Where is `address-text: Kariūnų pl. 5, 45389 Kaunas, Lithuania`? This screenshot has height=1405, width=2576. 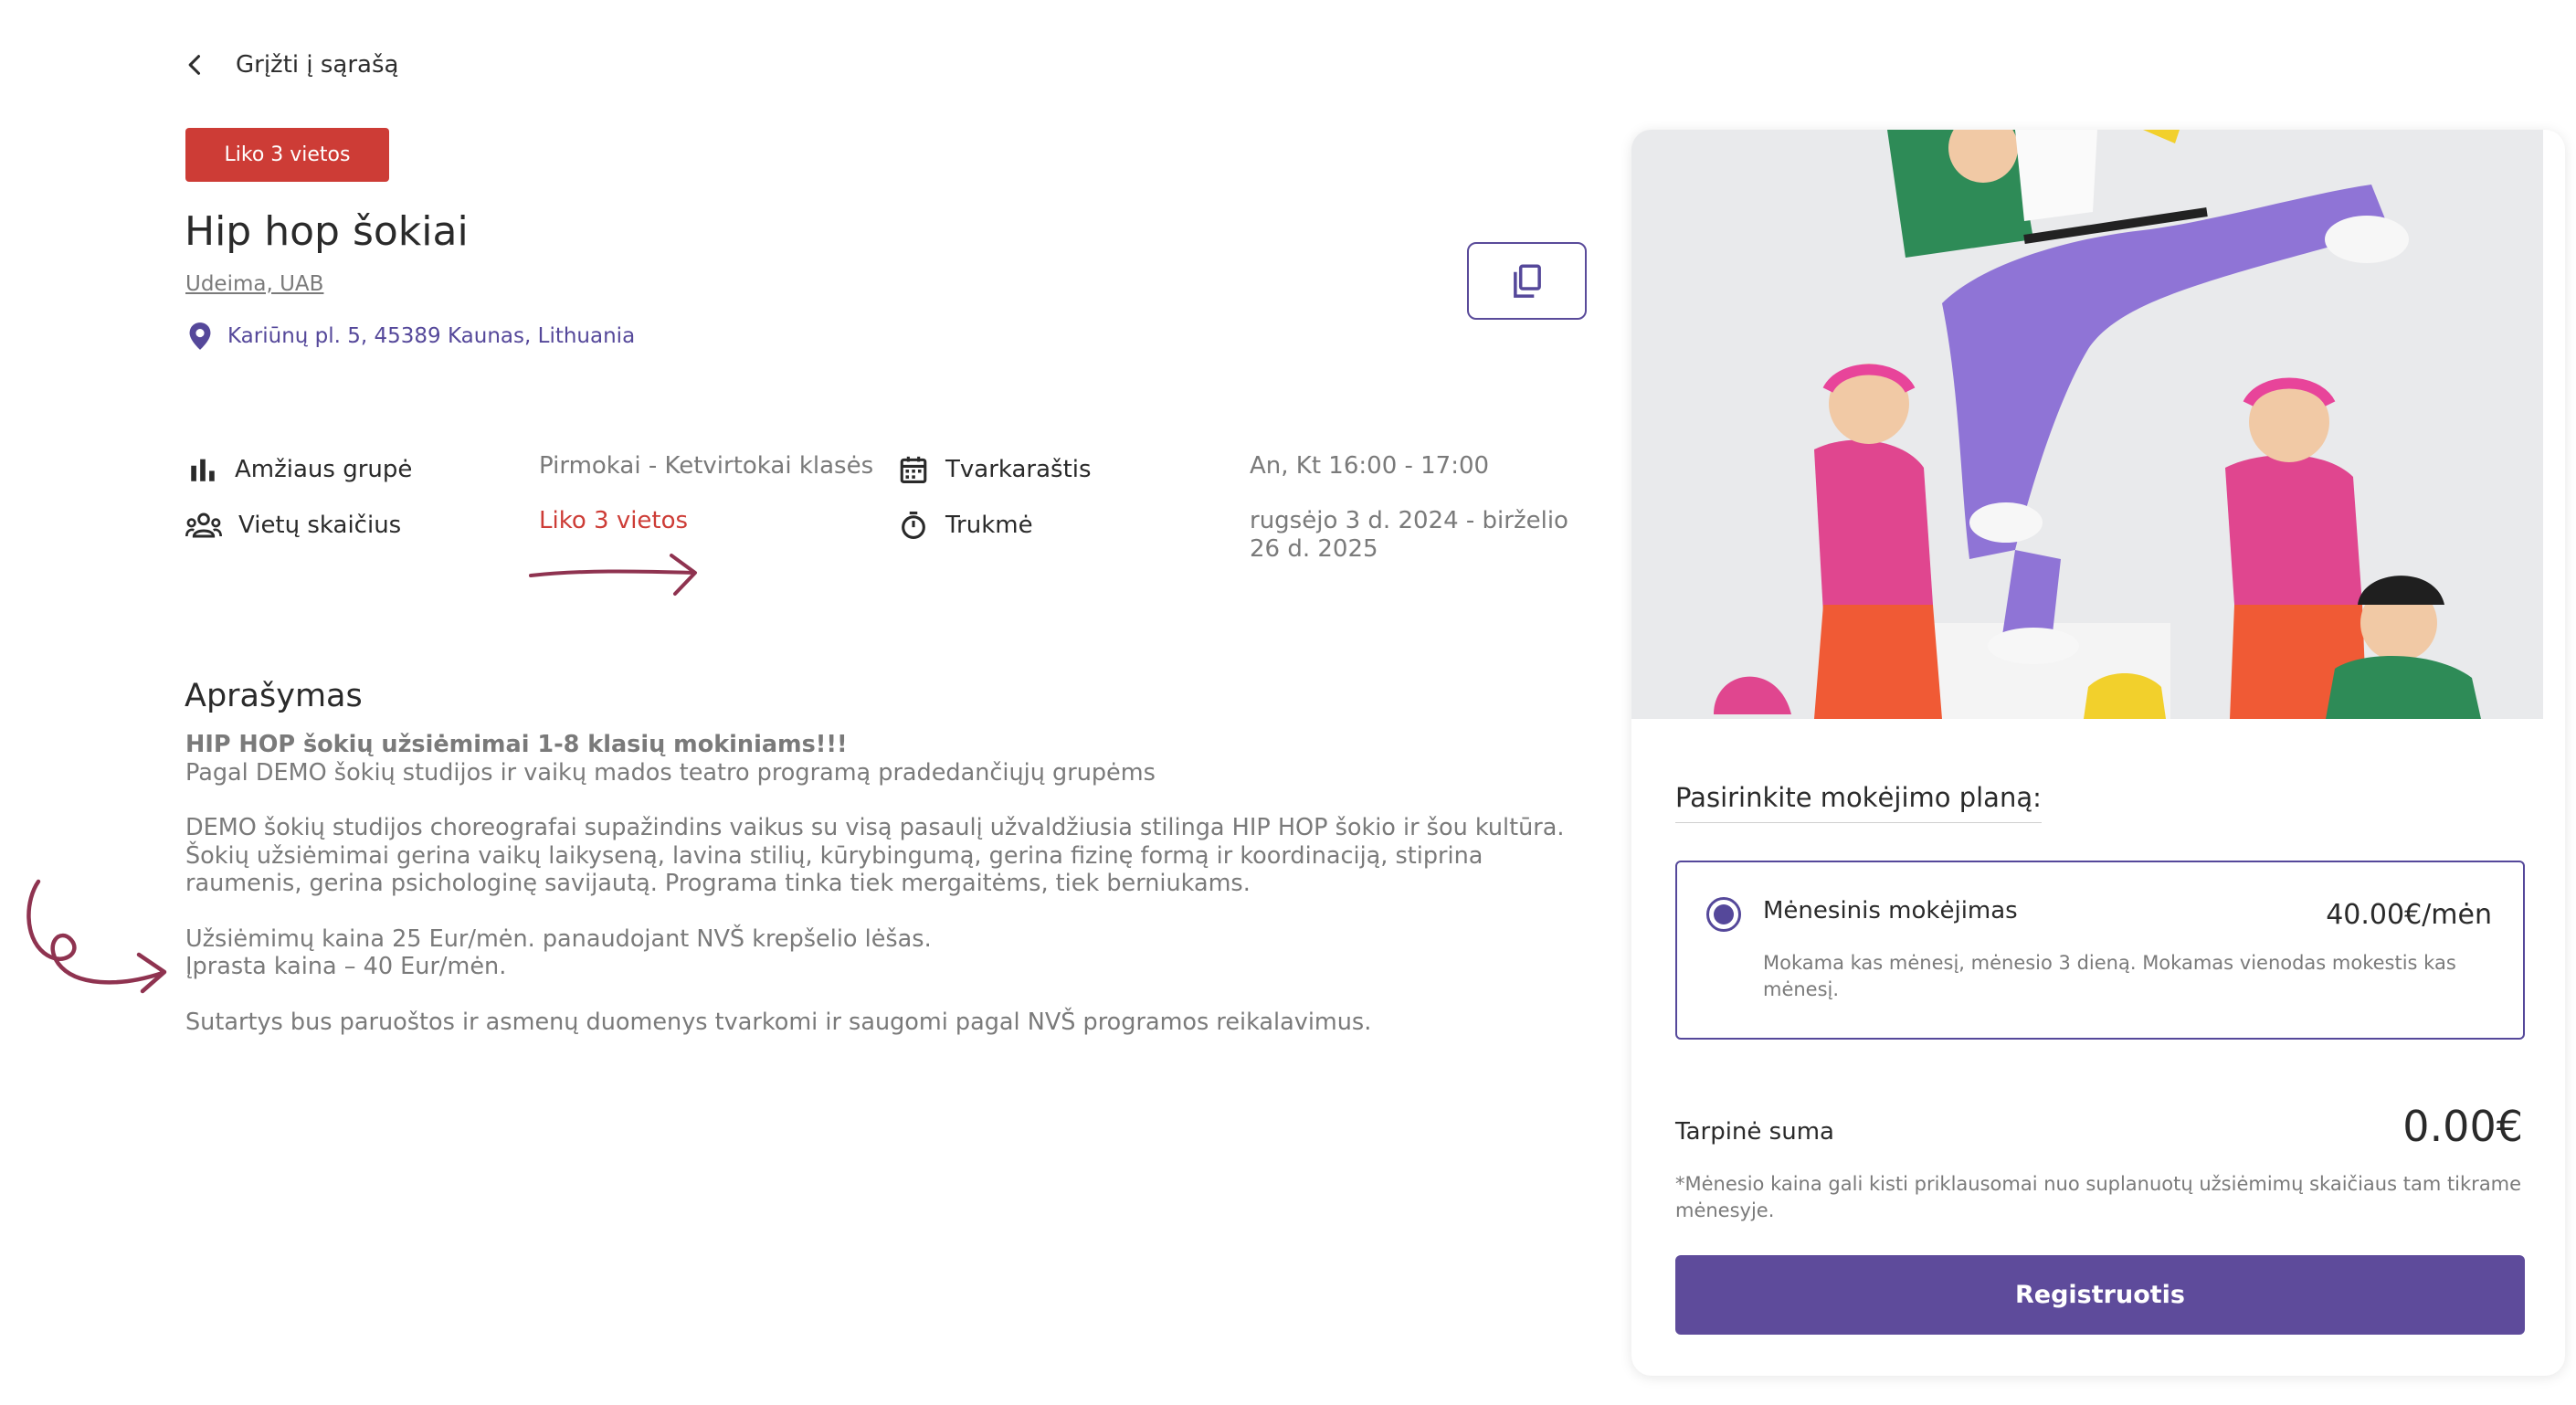
address-text: Kariūnų pl. 5, 45389 Kaunas, Lithuania is located at coordinates (431, 336).